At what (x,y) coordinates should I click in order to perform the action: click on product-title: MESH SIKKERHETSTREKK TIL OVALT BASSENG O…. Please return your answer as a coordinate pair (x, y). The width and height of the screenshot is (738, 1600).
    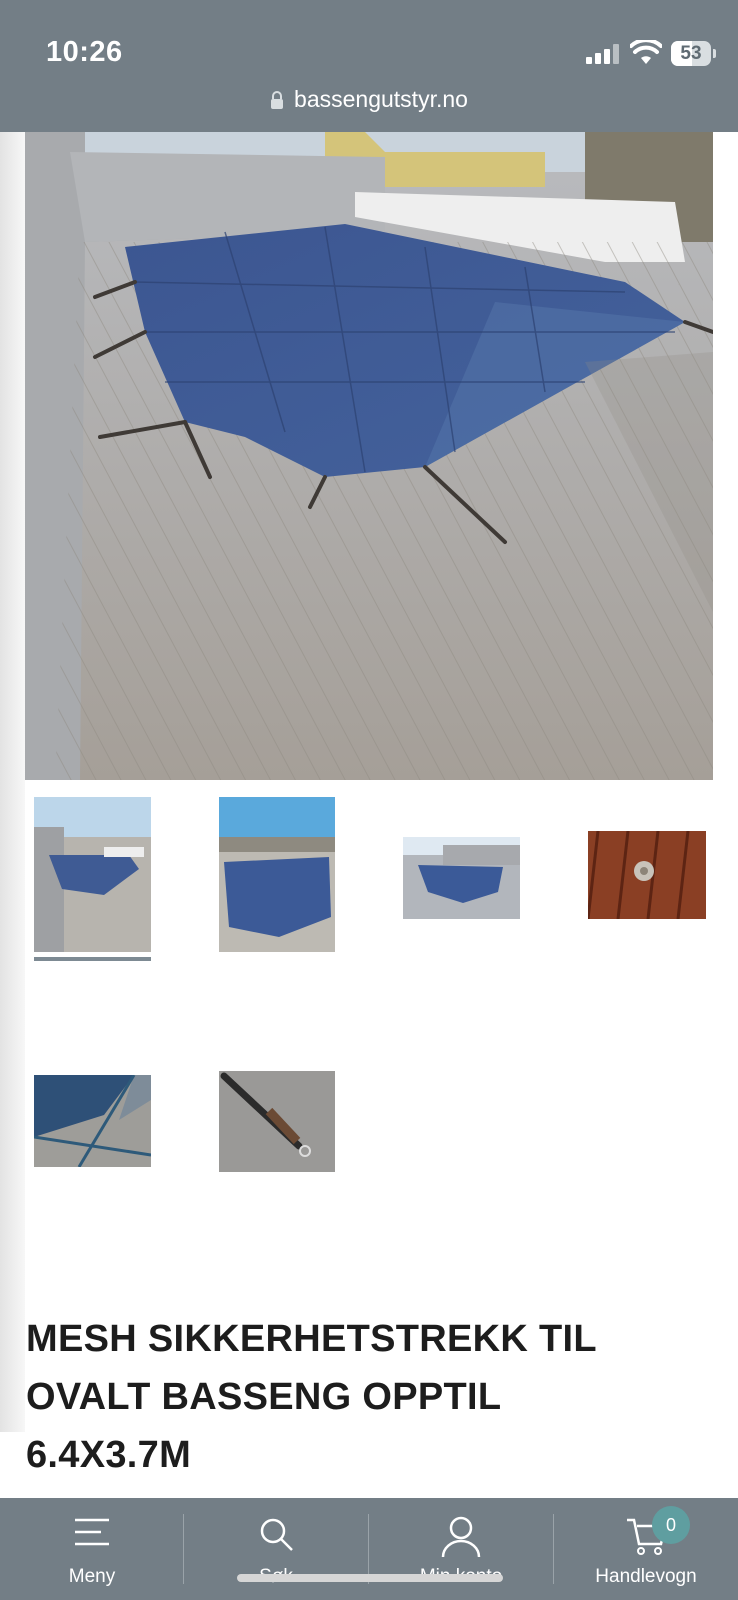
    Looking at the image, I should click on (371, 1397).